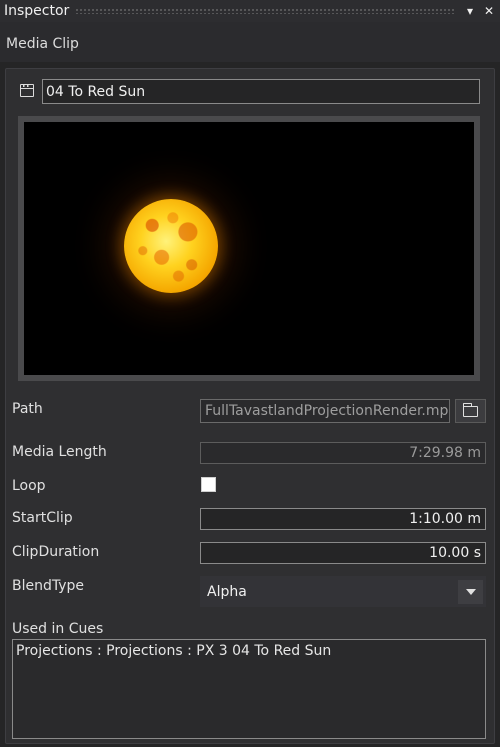 The image size is (500, 747). What do you see at coordinates (58, 629) in the screenshot?
I see `used-in-cues-label: Used in Cues` at bounding box center [58, 629].